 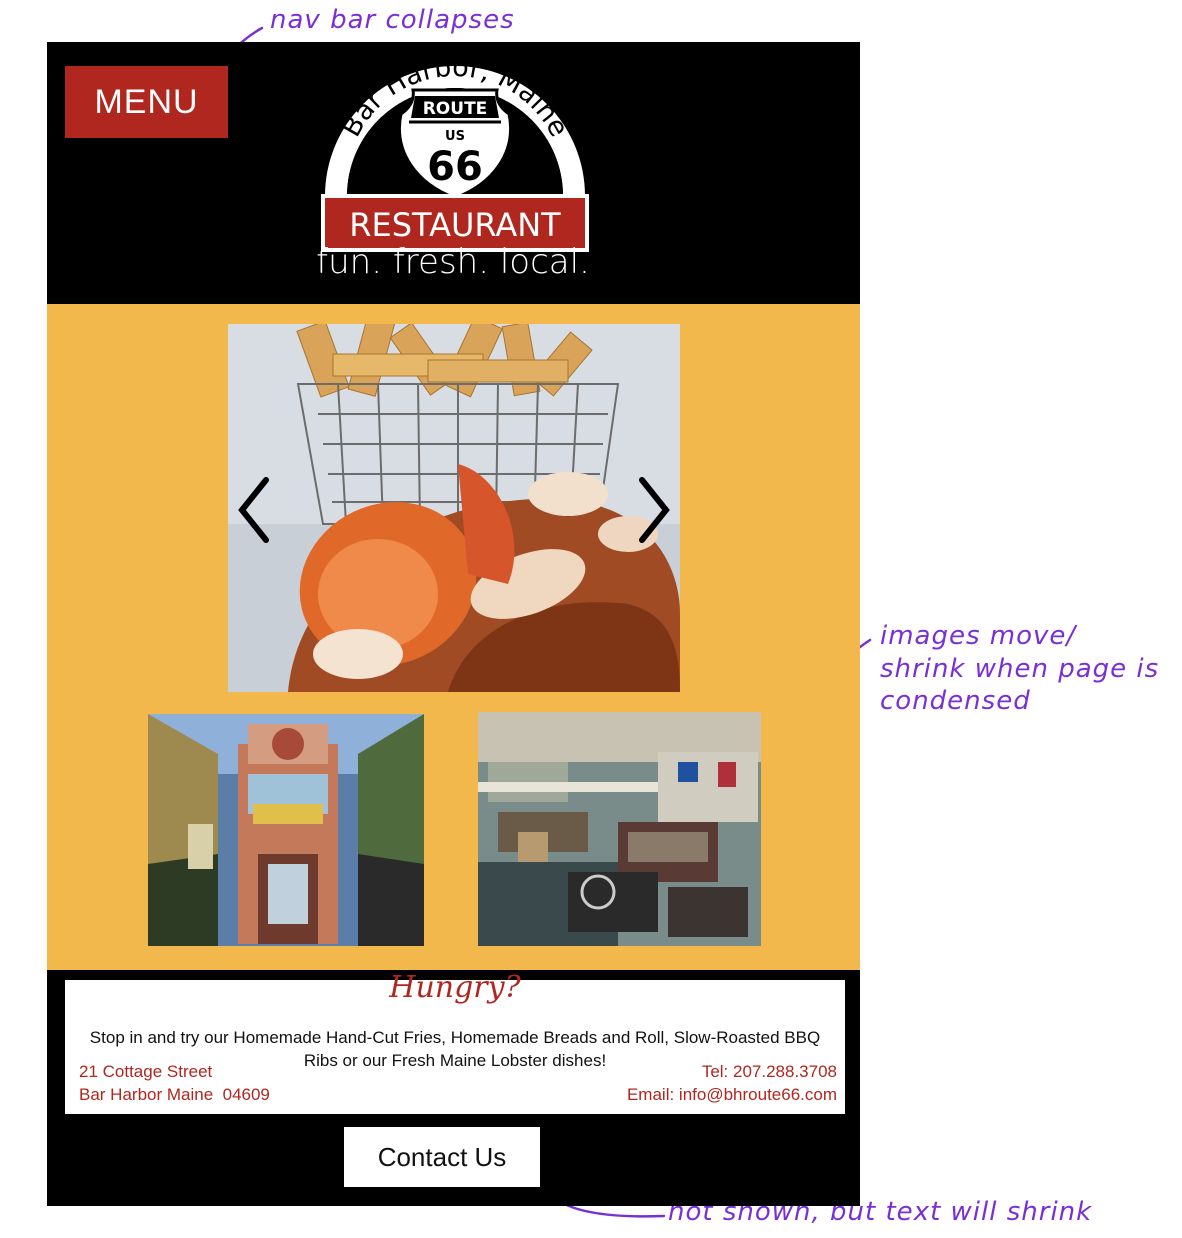 I want to click on shield-mid-text: US, so click(x=455, y=136).